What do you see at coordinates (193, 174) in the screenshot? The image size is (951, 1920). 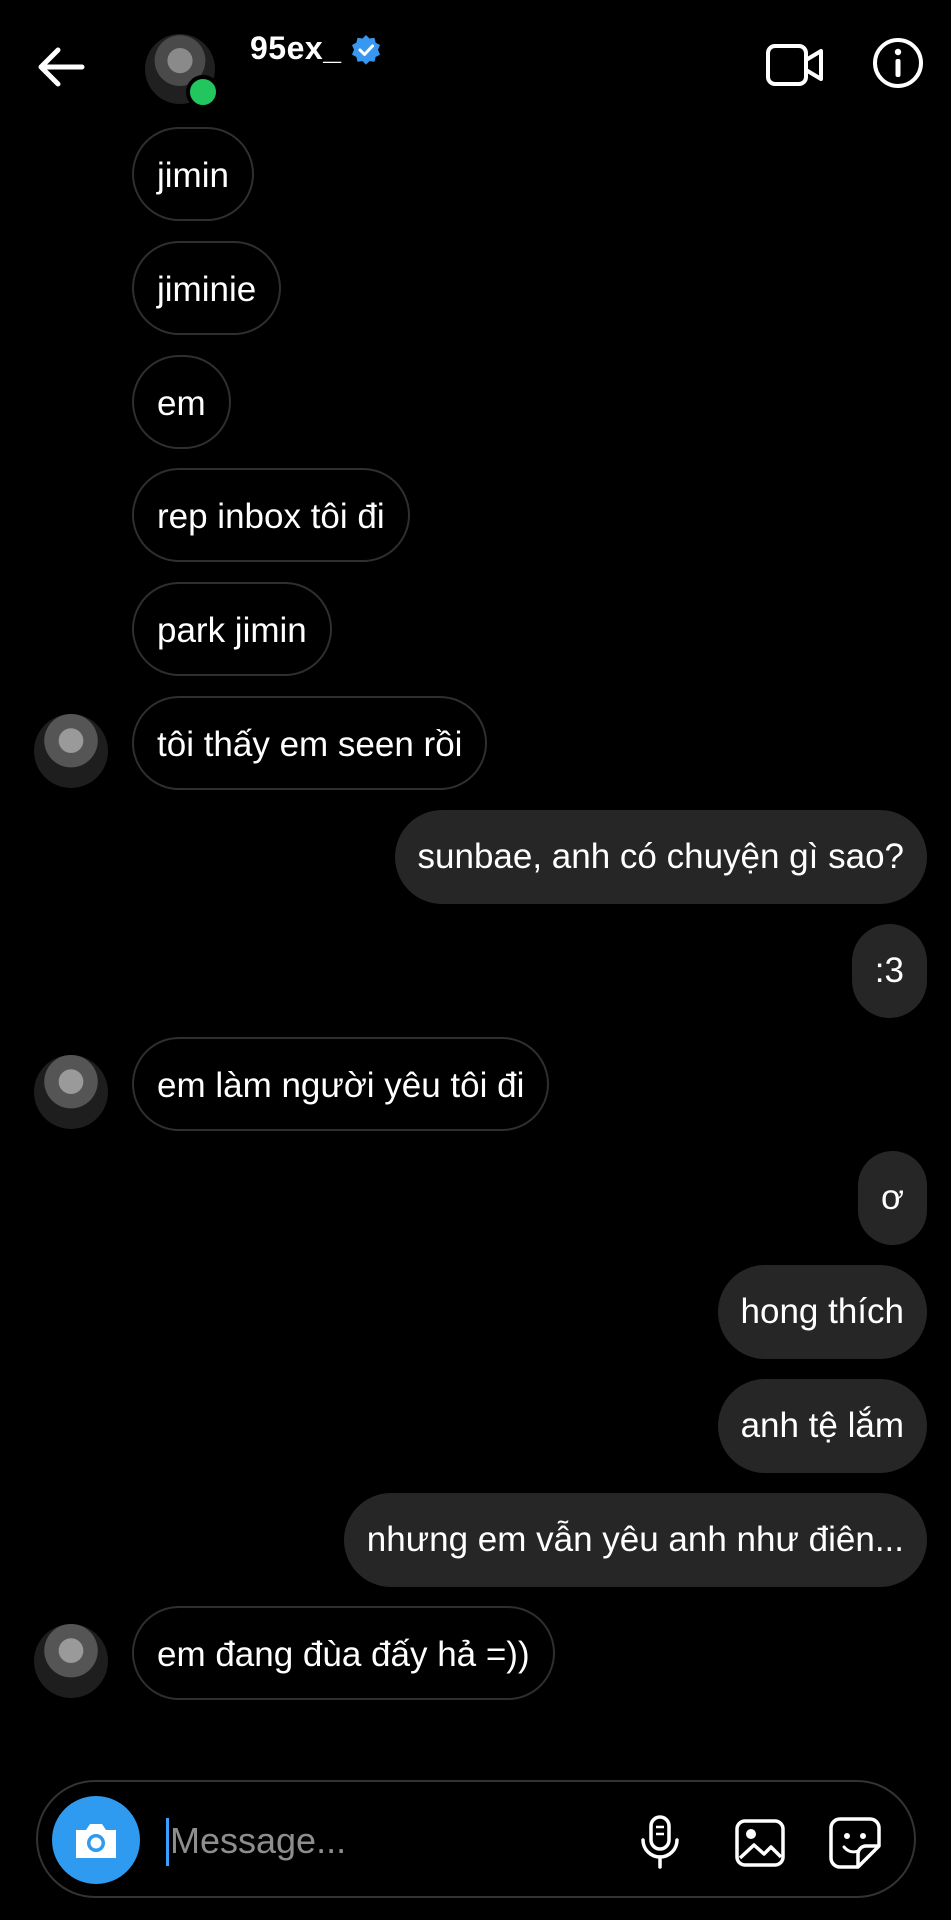 I see `incoming-message-bubble: jimin` at bounding box center [193, 174].